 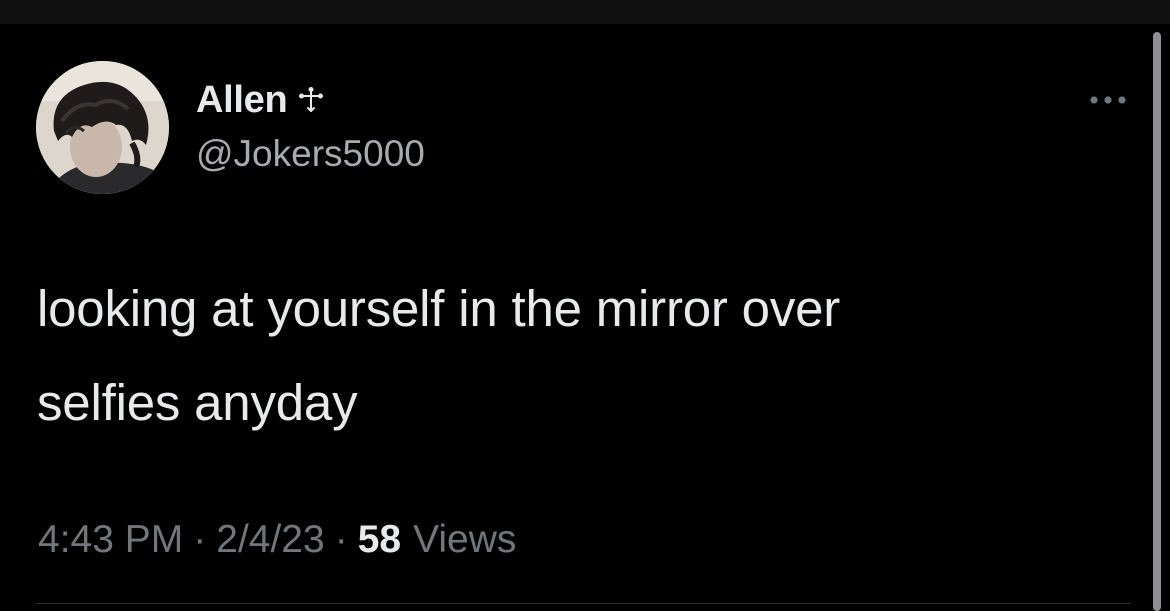 What do you see at coordinates (110, 540) in the screenshot?
I see `tweet-time: 4:43 PM` at bounding box center [110, 540].